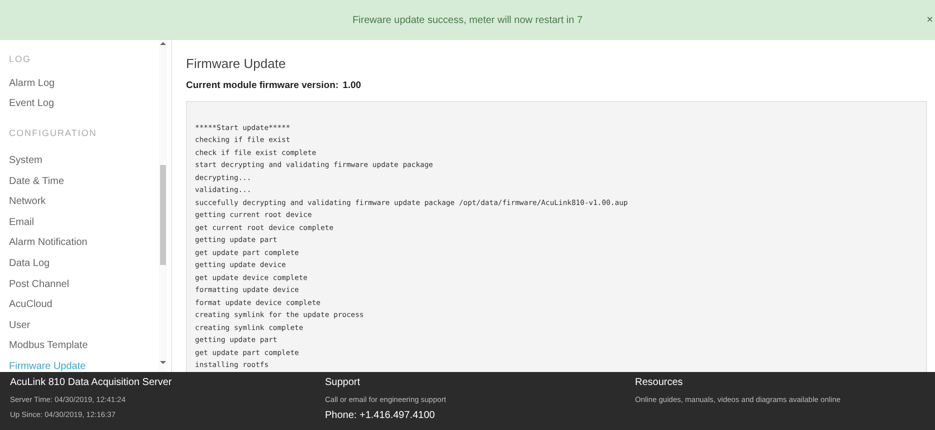 The height and width of the screenshot is (430, 935). Describe the element at coordinates (163, 215) in the screenshot. I see `scrollbar-thumb` at that location.